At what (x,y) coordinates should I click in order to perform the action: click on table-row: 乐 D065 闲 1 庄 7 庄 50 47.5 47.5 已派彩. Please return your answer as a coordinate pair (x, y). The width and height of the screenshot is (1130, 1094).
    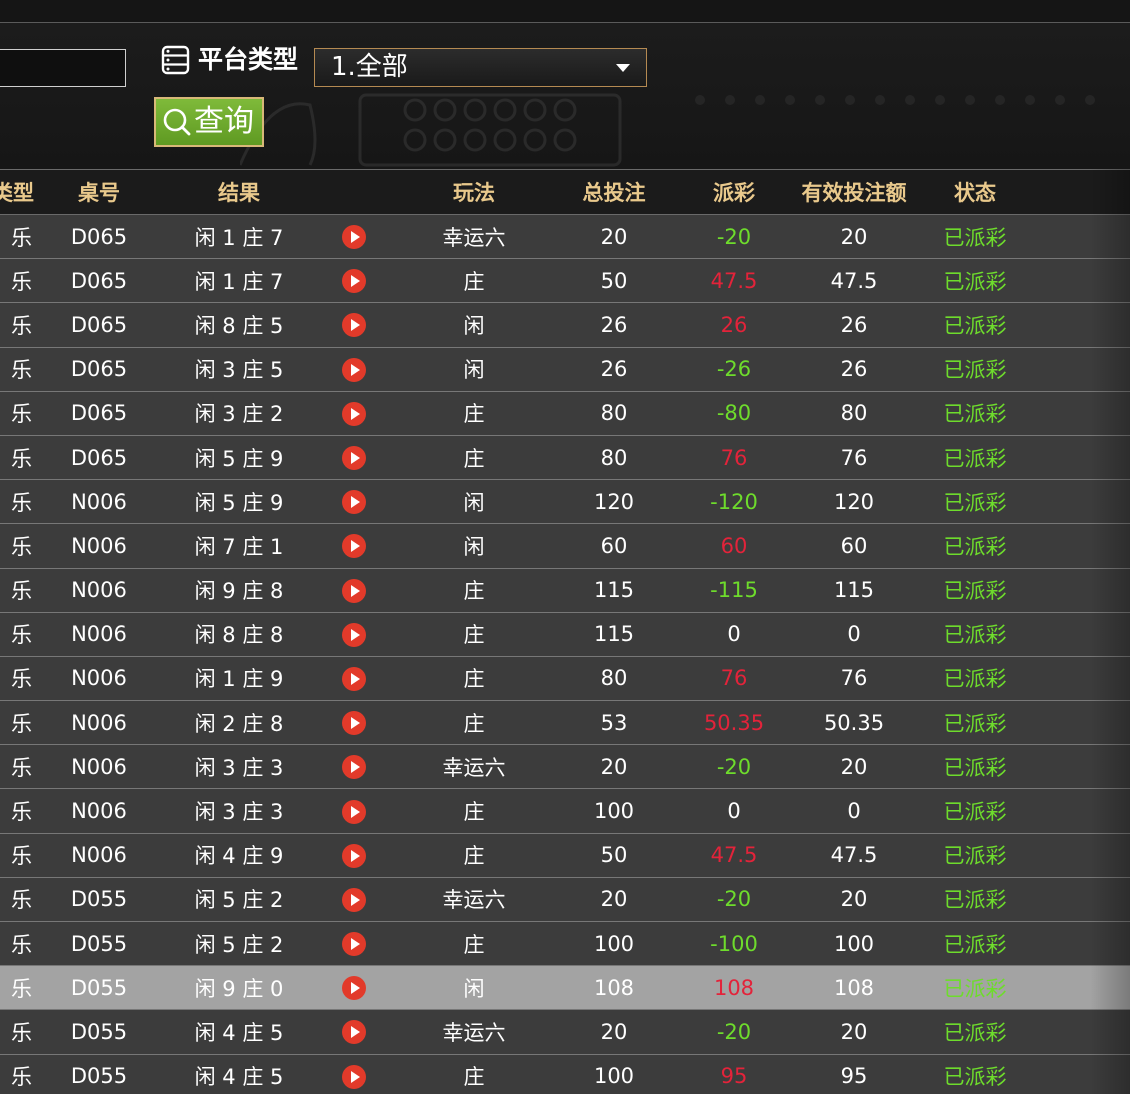
    Looking at the image, I should click on (565, 281).